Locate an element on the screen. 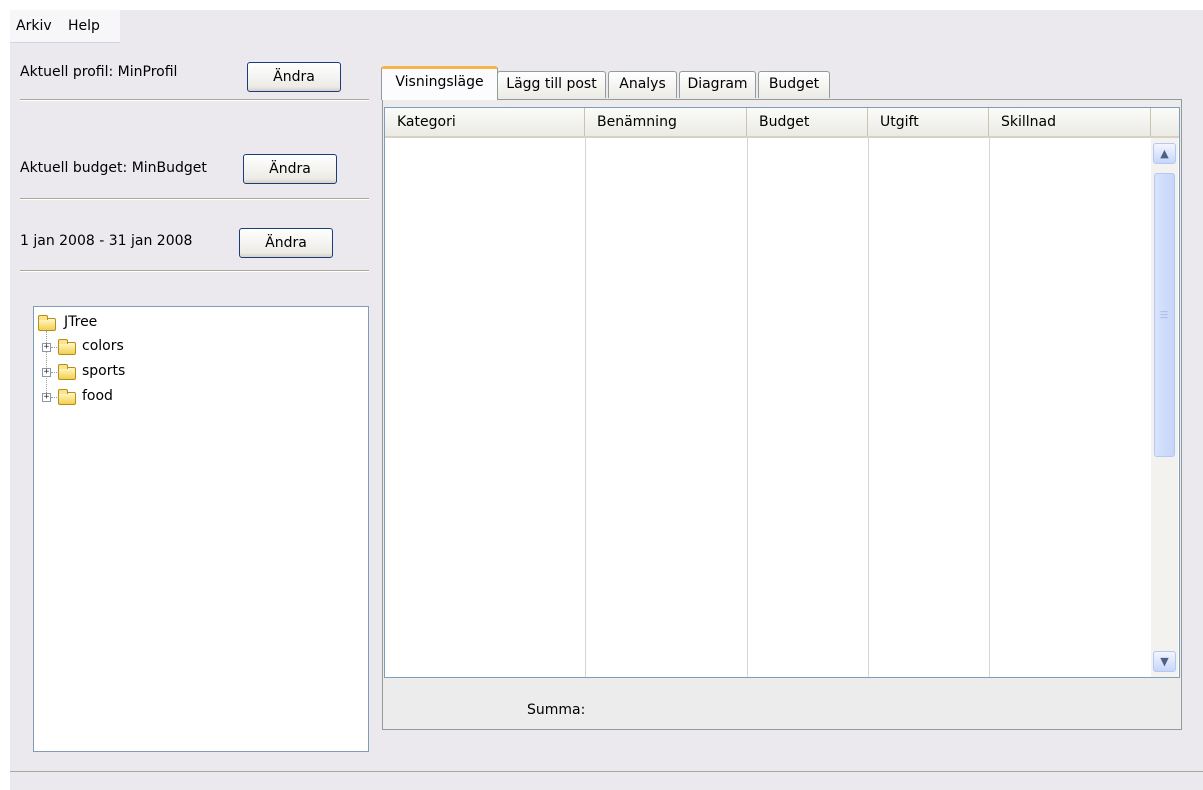 The height and width of the screenshot is (790, 1203). column-header-benamning: Benämning is located at coordinates (666, 122).